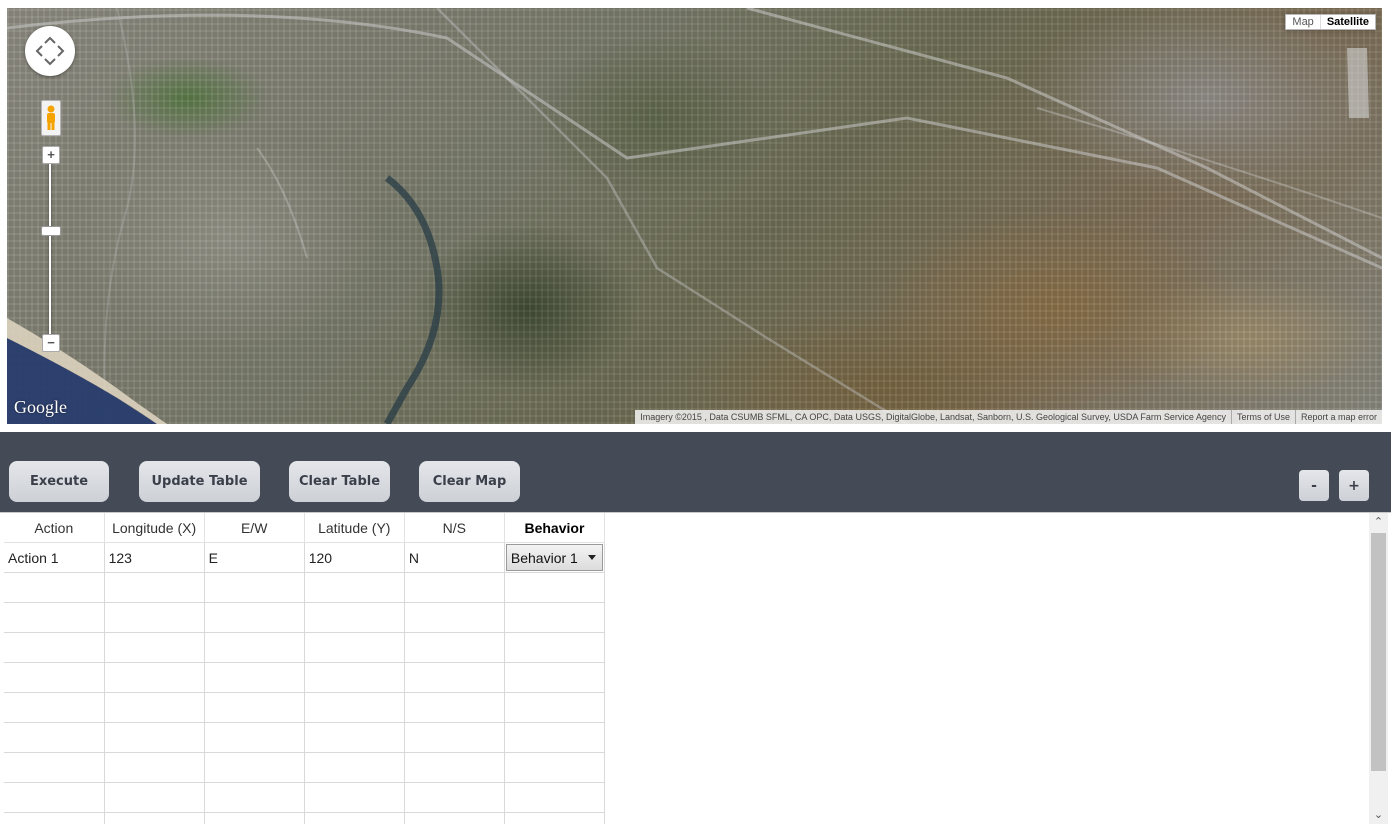  Describe the element at coordinates (51, 343) in the screenshot. I see `zoom-out-button: −` at that location.